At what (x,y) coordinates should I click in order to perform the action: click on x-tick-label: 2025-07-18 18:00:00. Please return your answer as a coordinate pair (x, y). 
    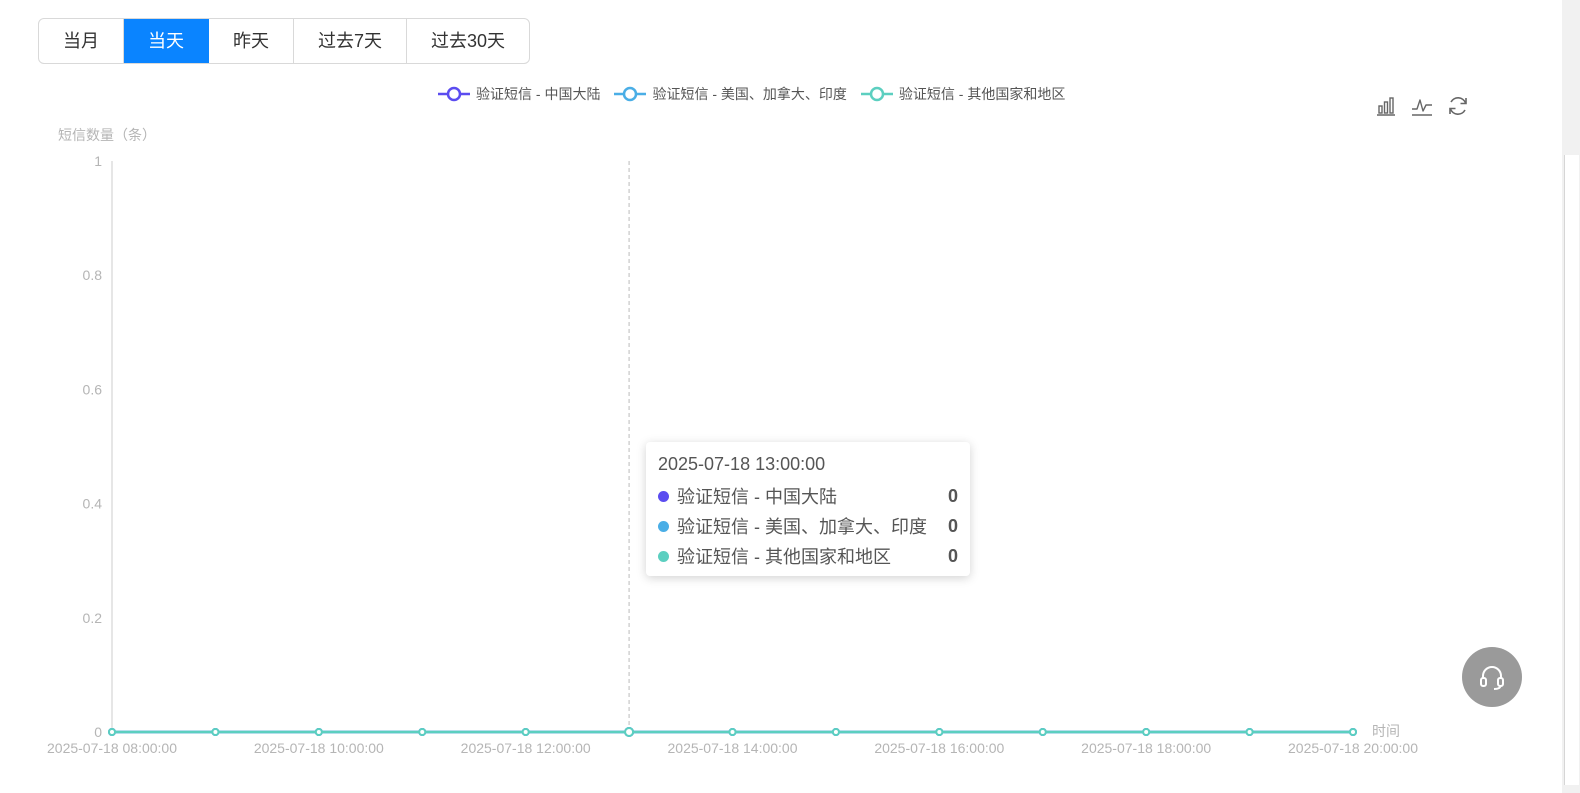
    Looking at the image, I should click on (1146, 748).